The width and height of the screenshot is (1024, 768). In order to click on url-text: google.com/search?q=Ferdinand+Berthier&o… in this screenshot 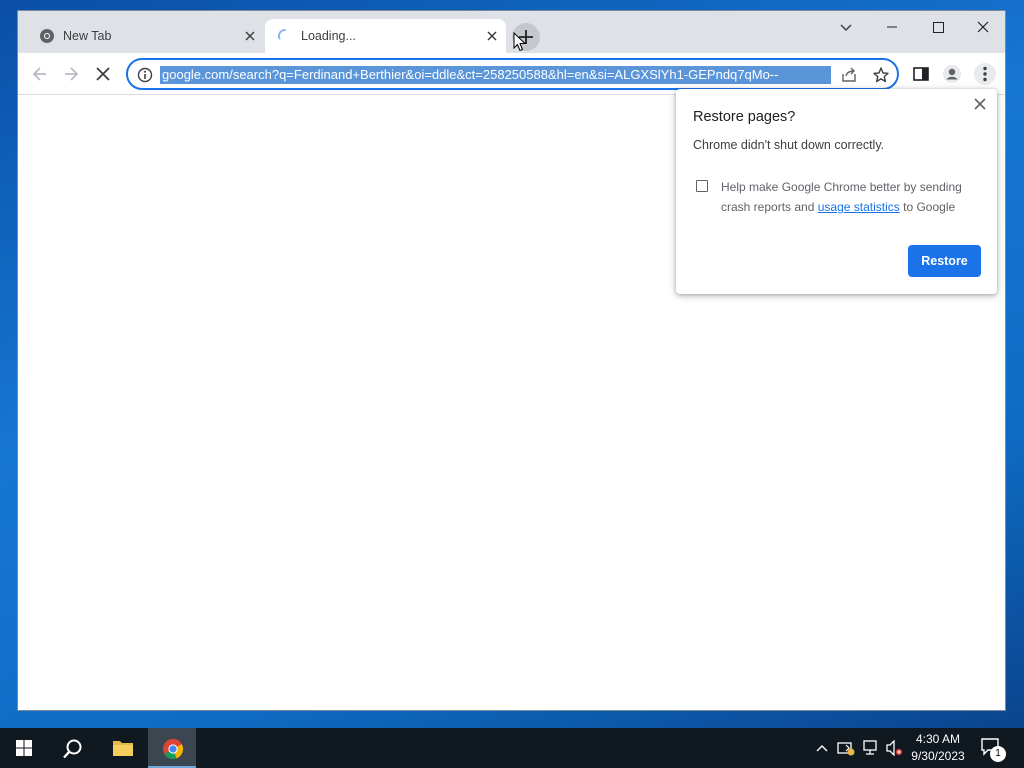, I will do `click(495, 75)`.